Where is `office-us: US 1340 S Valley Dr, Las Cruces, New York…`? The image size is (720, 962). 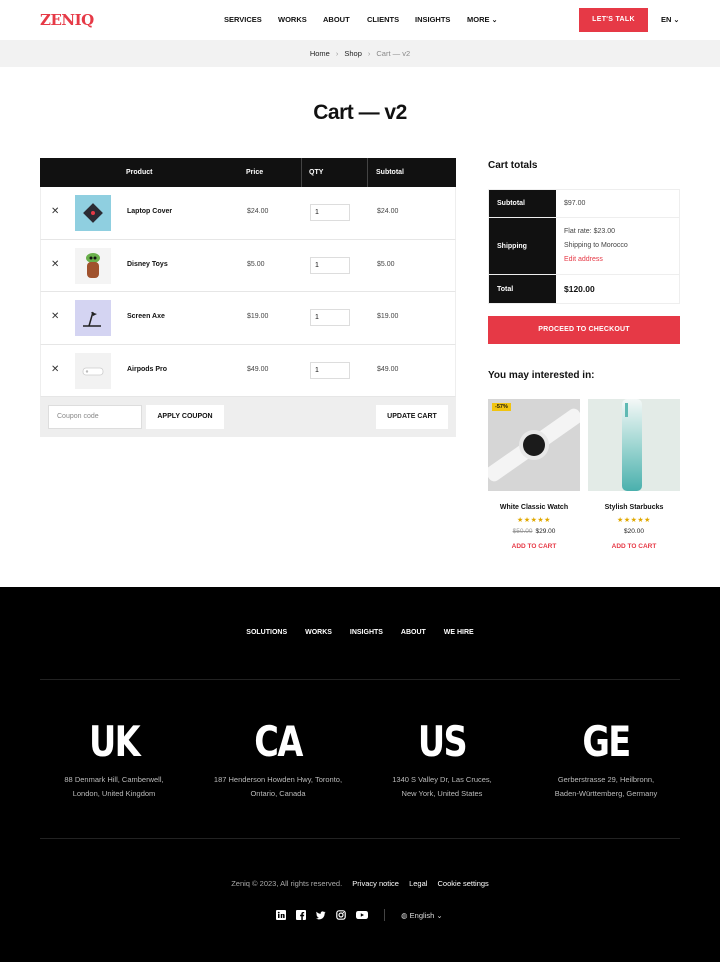
office-us: US 1340 S Valley Dr, Las Cruces, New York… is located at coordinates (442, 760).